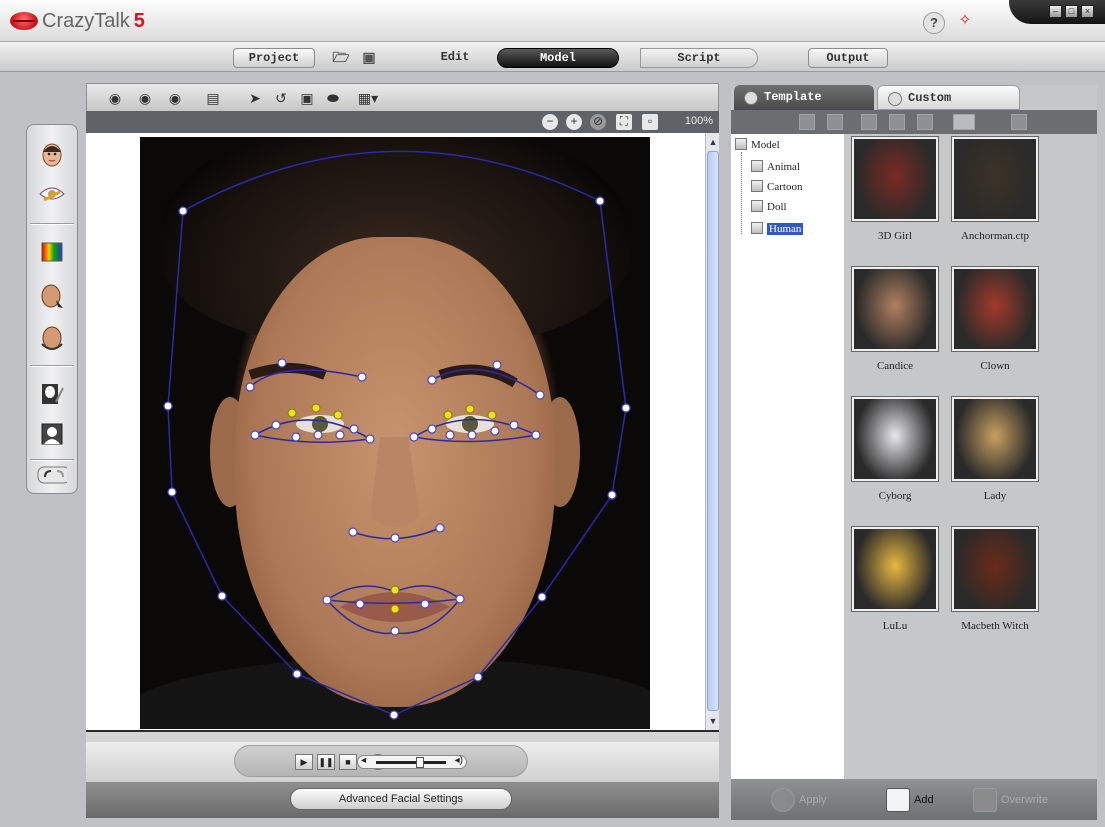 This screenshot has height=827, width=1105. I want to click on move-down-icon, so click(897, 122).